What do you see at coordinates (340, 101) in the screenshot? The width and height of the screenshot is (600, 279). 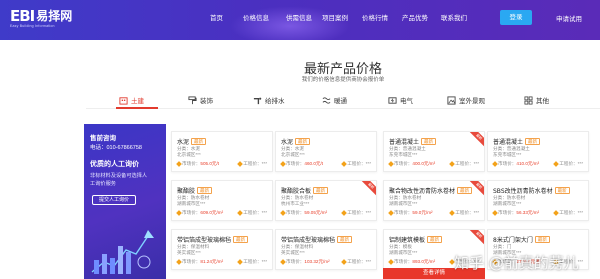 I see `tab-label: 暖通` at bounding box center [340, 101].